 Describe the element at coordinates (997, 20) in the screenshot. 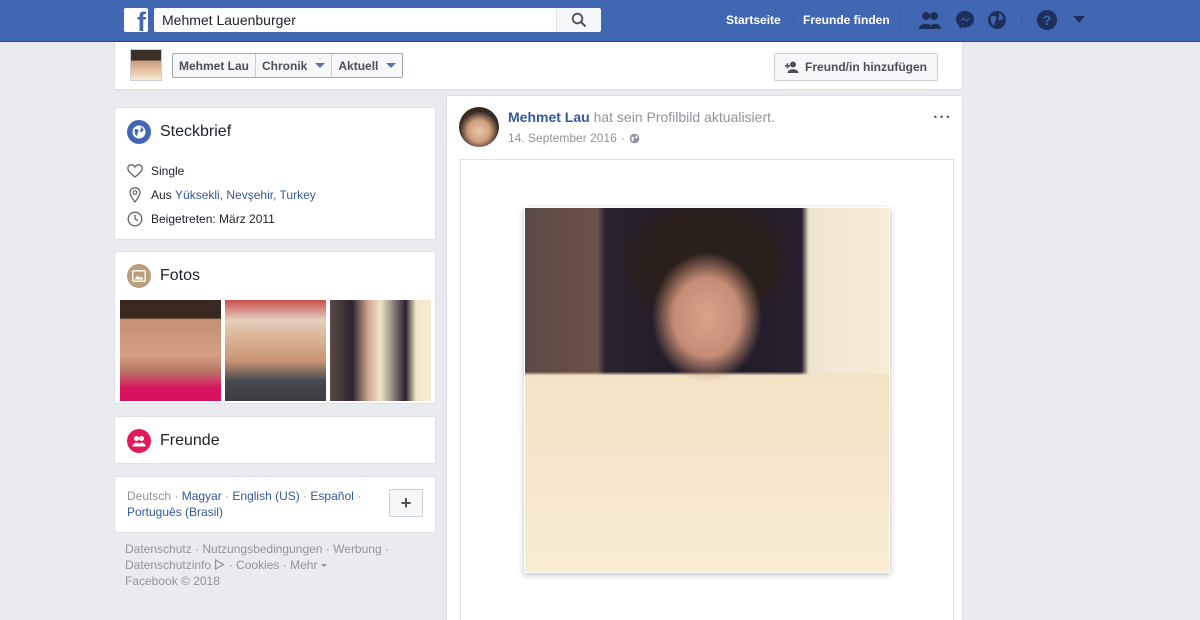

I see `notifications-globe-icon` at that location.